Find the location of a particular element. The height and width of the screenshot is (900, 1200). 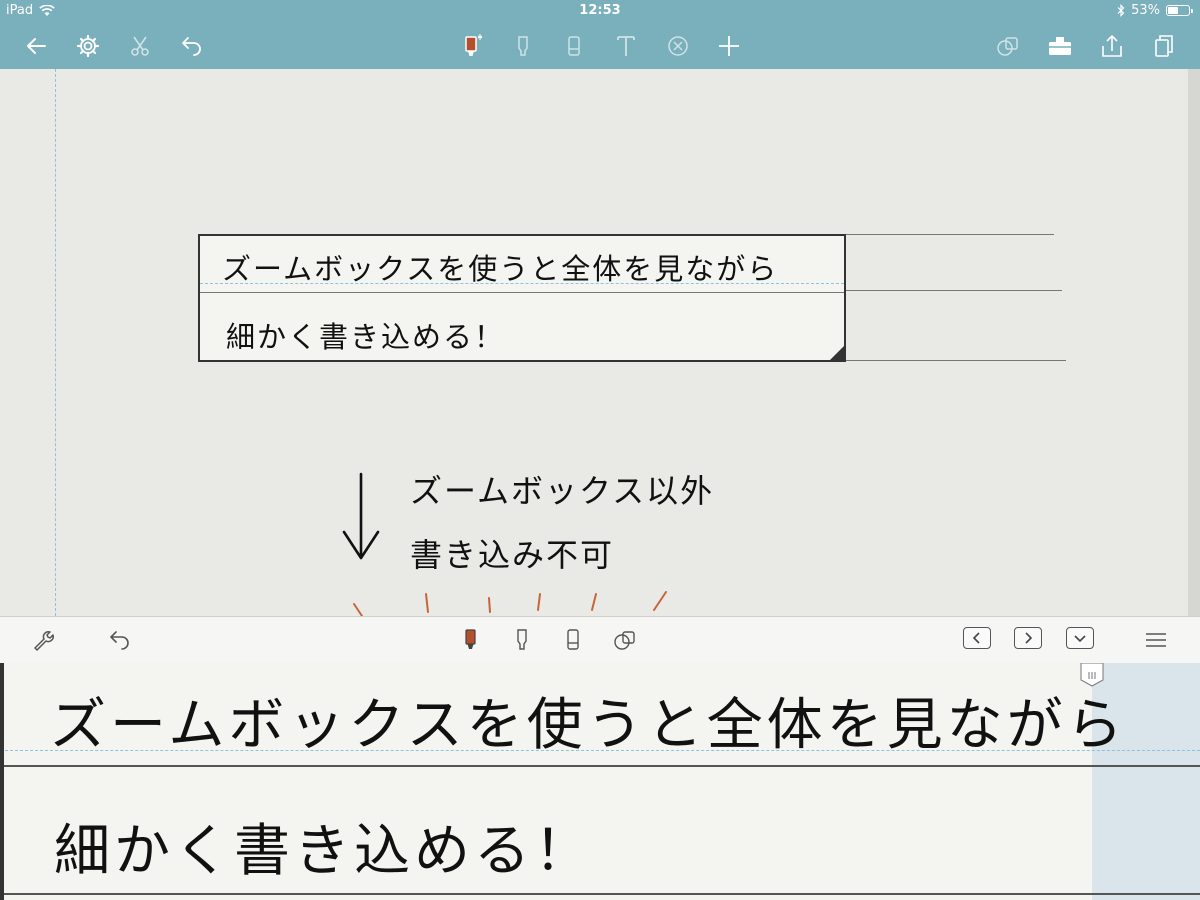

add-icon is located at coordinates (729, 46).